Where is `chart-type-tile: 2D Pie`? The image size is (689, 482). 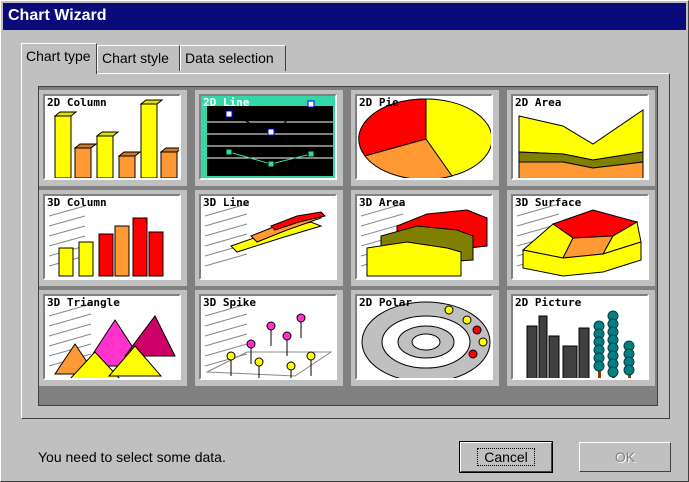 chart-type-tile: 2D Pie is located at coordinates (425, 138).